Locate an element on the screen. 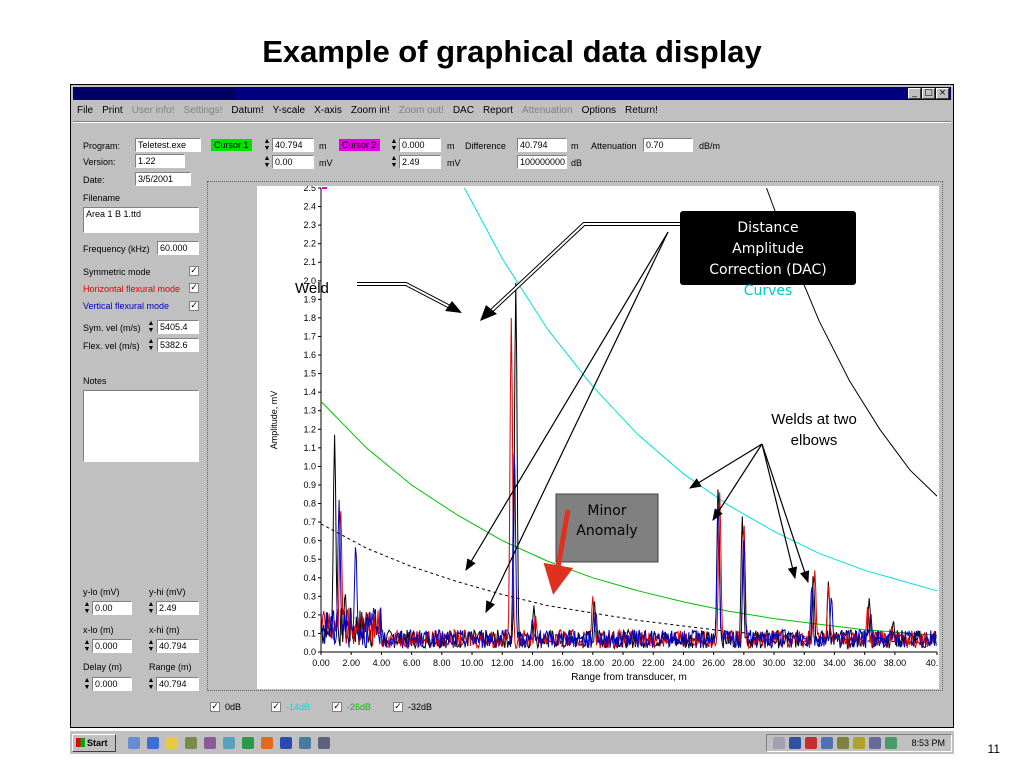  powerpoint-icon is located at coordinates (267, 743).